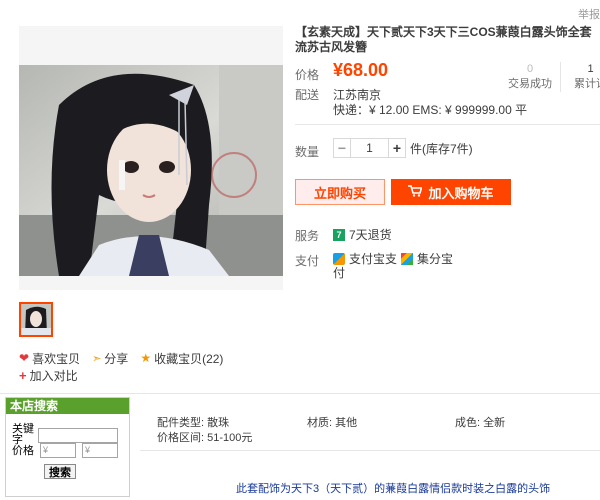 This screenshot has width=600, height=500. What do you see at coordinates (23, 375) in the screenshot?
I see `plus-icon: +` at bounding box center [23, 375].